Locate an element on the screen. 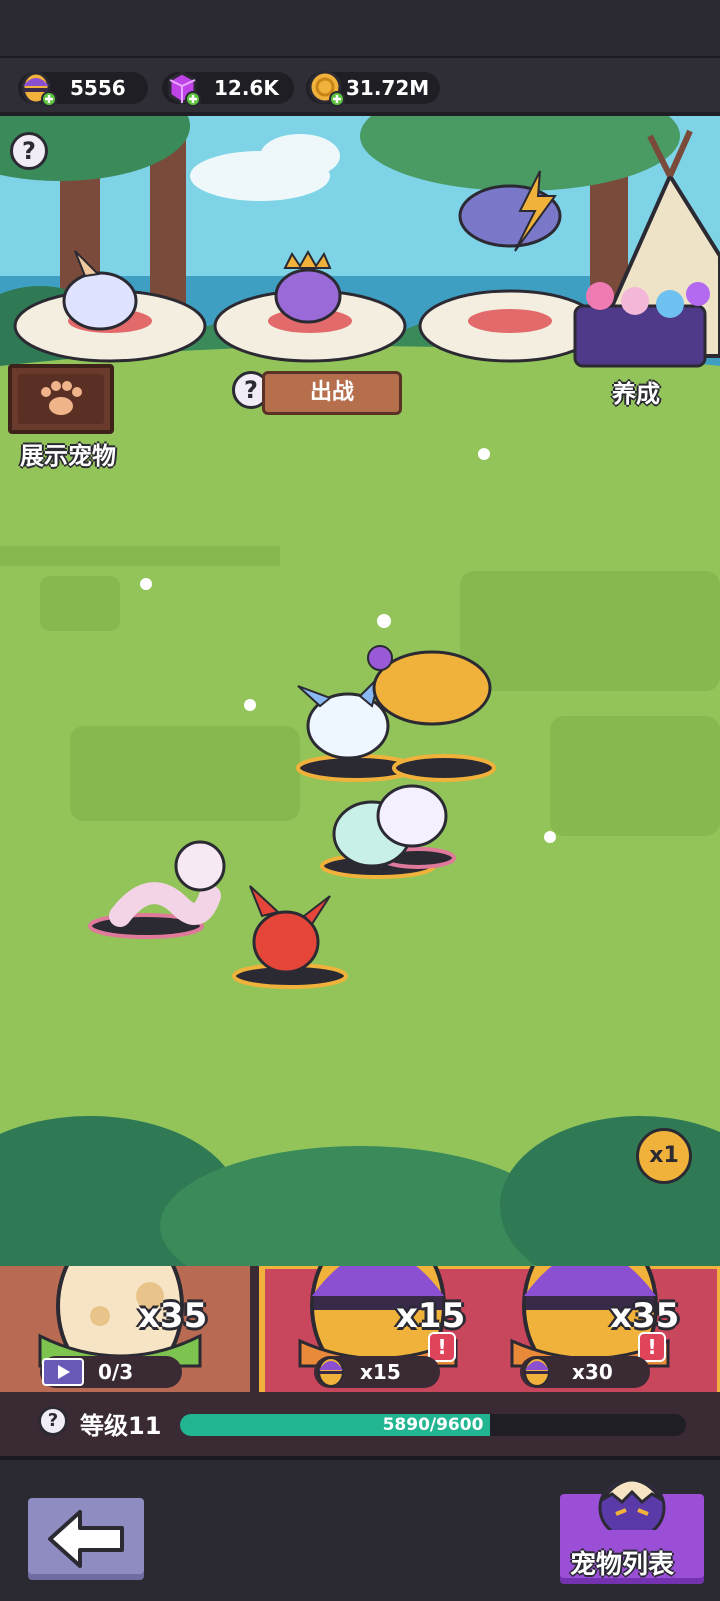  purple-egg-2-cost: x30 is located at coordinates (585, 1372).